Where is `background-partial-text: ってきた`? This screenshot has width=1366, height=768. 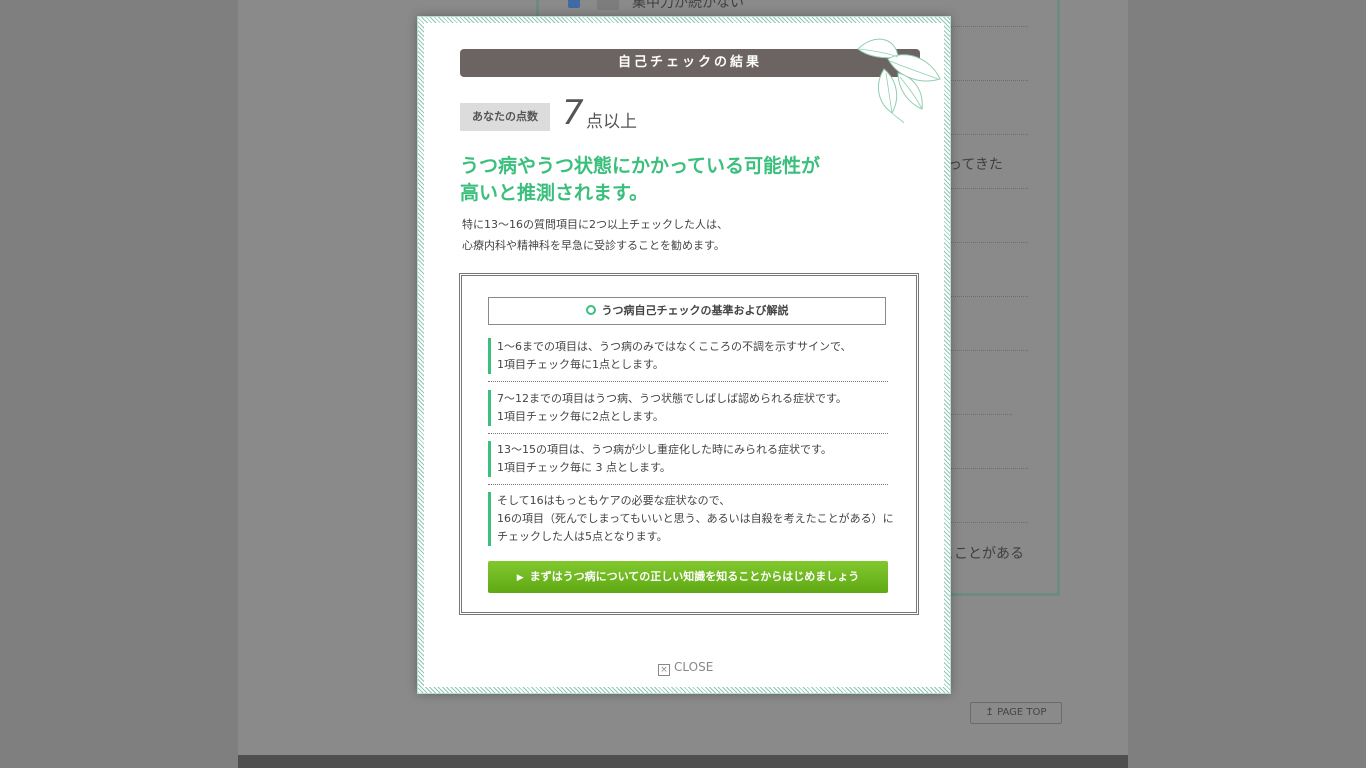 background-partial-text: ってきた is located at coordinates (975, 165).